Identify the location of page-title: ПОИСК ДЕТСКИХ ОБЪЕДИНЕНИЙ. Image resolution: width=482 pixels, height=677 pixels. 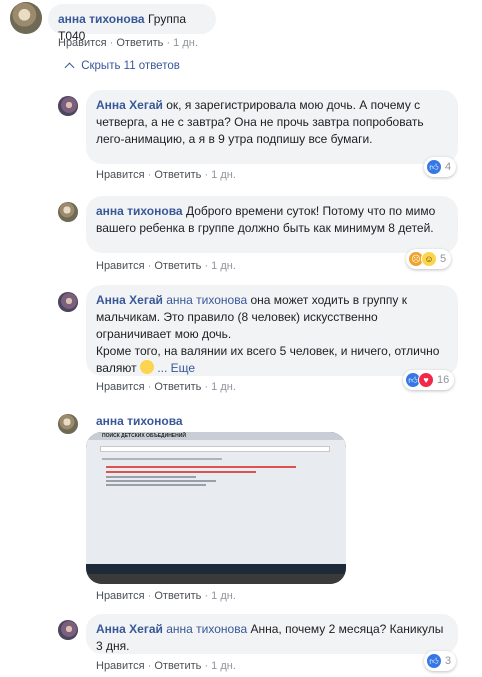
(144, 436).